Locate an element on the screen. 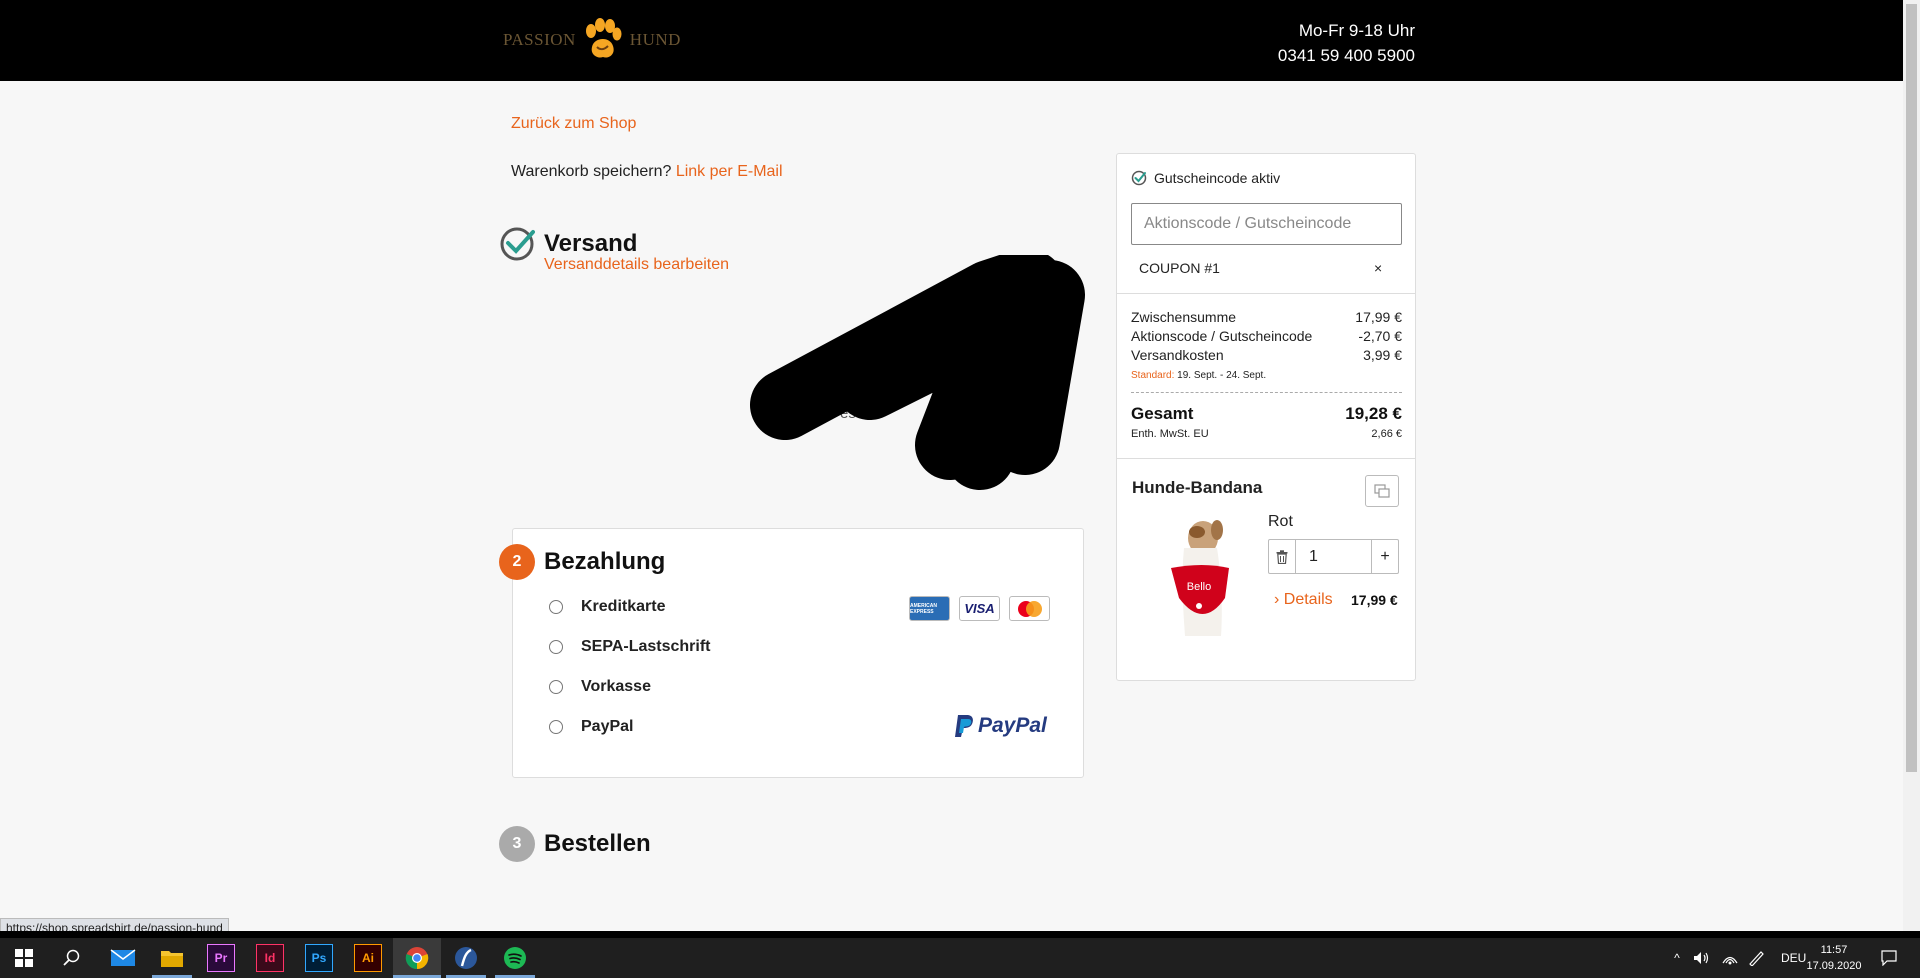 This screenshot has width=1920, height=978. save-cart-text: Warenkorb speichern? is located at coordinates (591, 171).